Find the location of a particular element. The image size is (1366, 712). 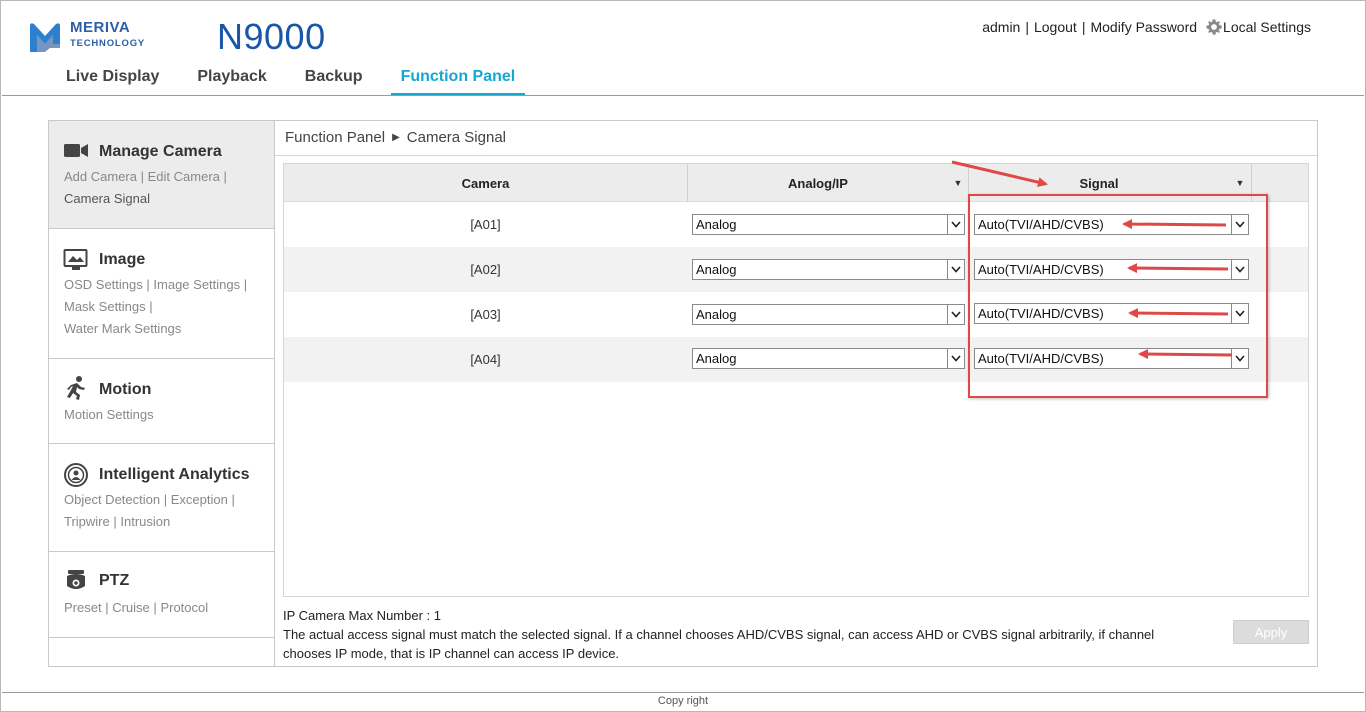

link-cruise: Cruise is located at coordinates (131, 607).